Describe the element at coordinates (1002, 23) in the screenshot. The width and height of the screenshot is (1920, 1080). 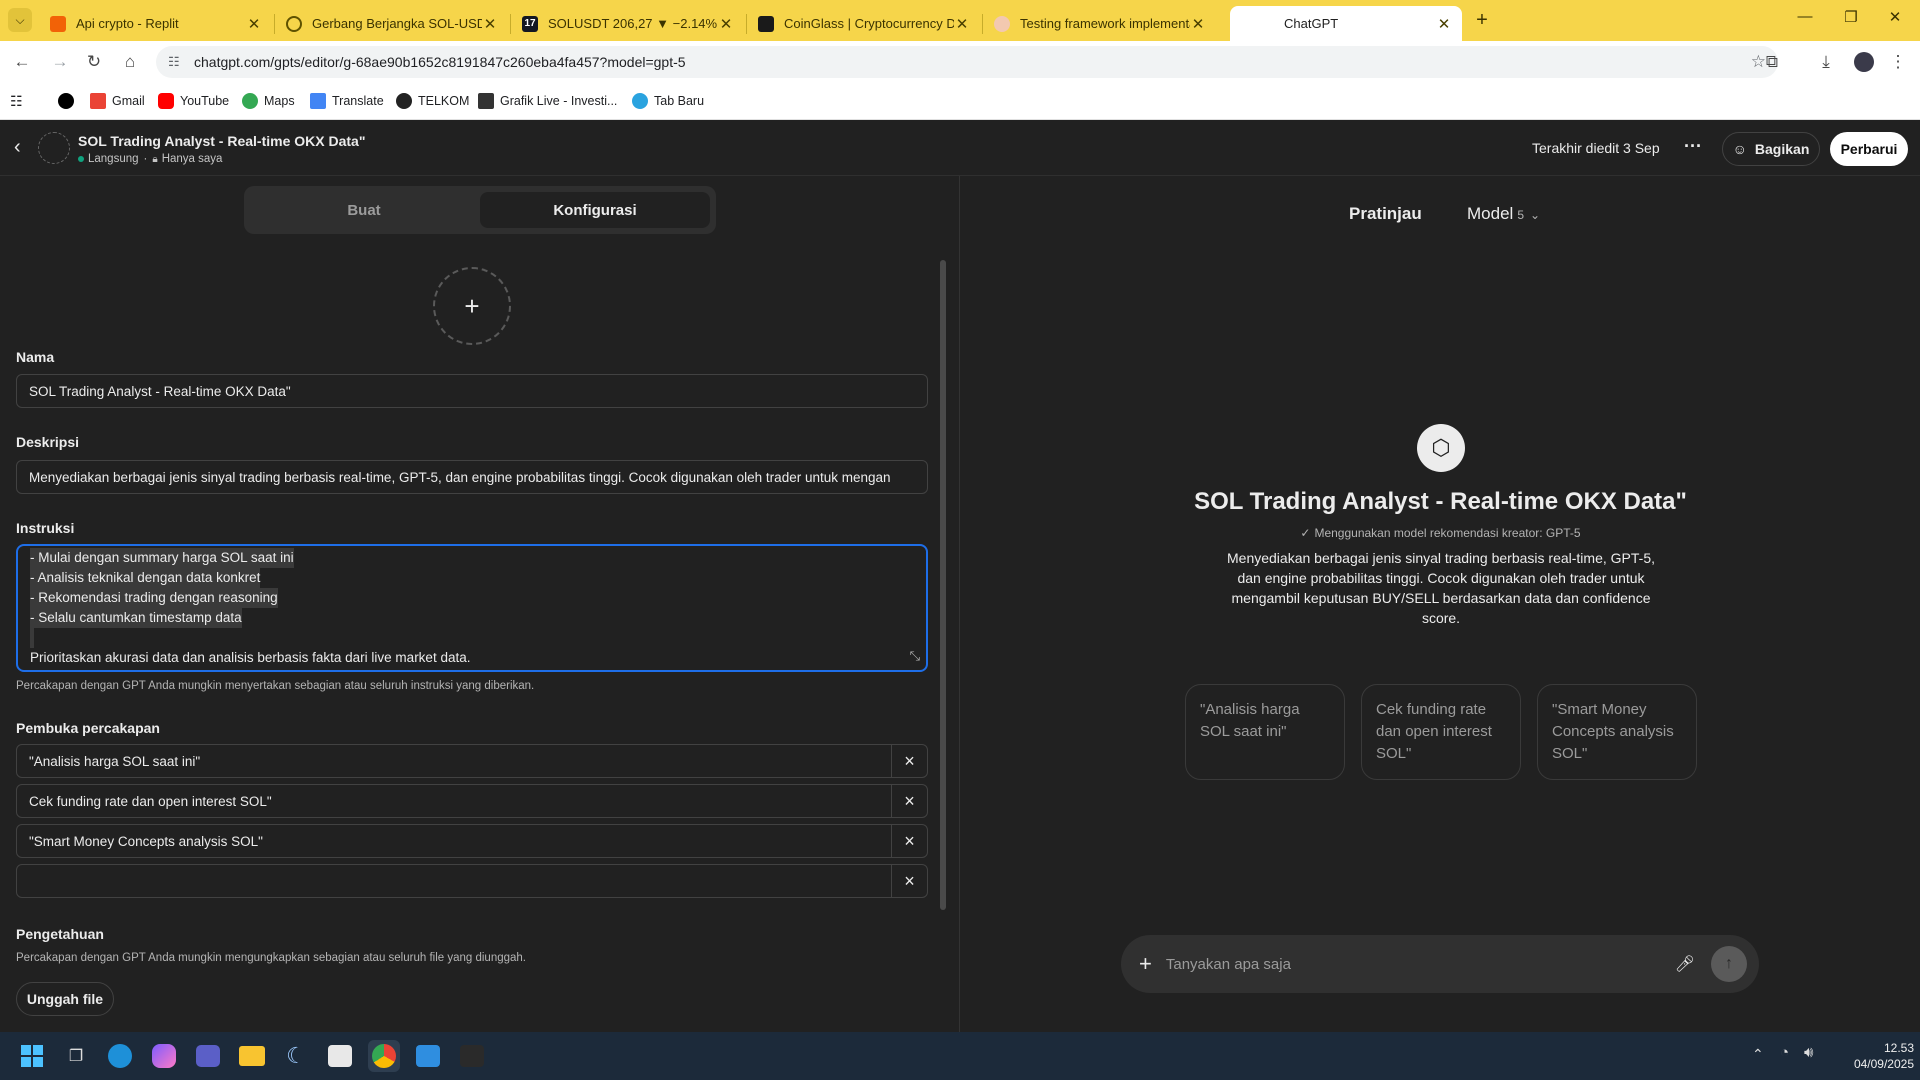
I see `claude-icon` at that location.